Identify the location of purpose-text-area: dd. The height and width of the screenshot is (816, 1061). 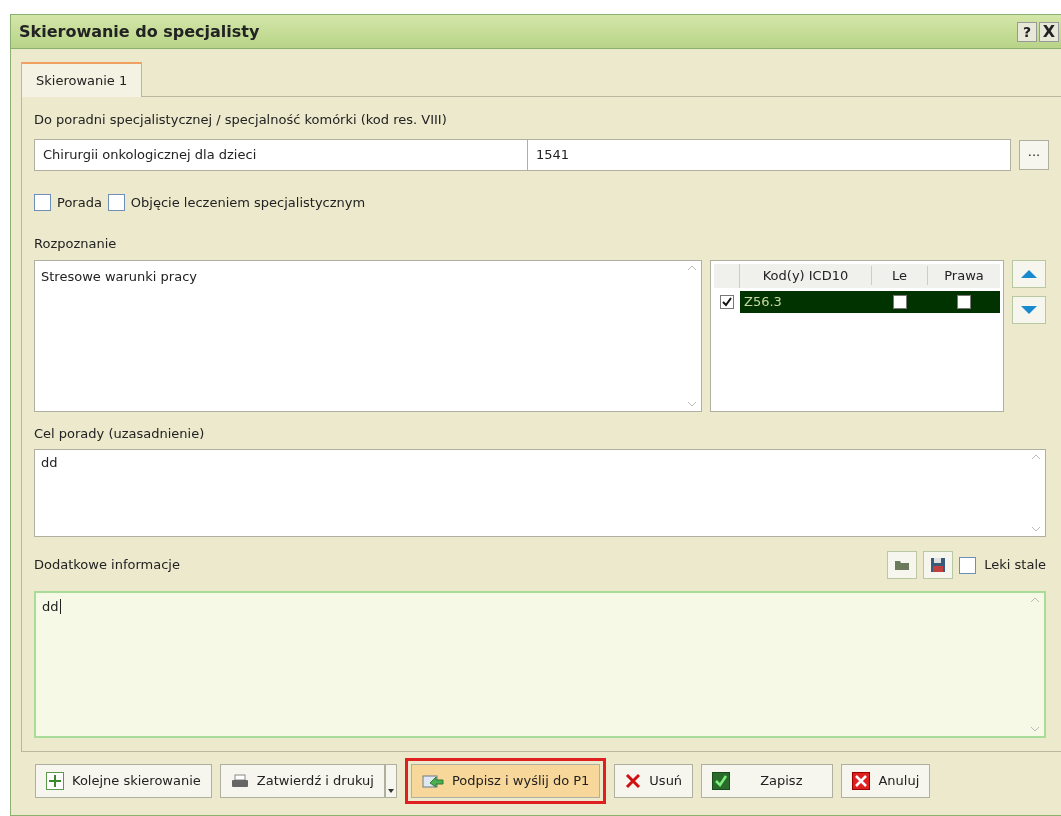
(540, 493).